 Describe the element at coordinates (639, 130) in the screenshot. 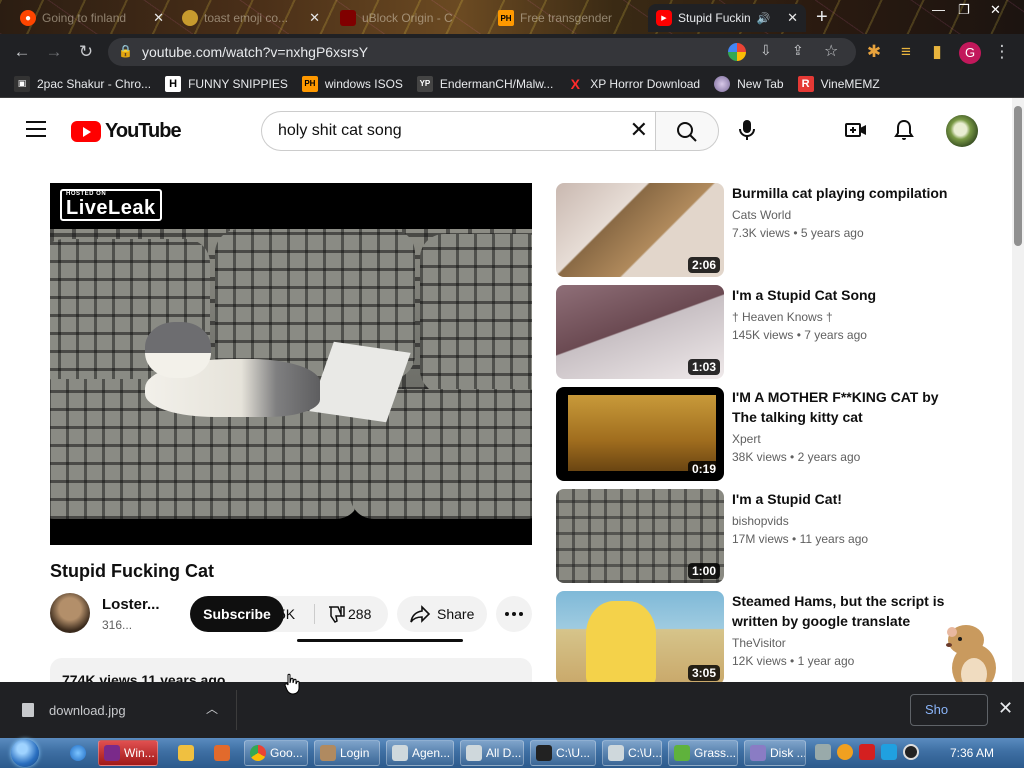

I see `clear-search-icon: ✕` at that location.